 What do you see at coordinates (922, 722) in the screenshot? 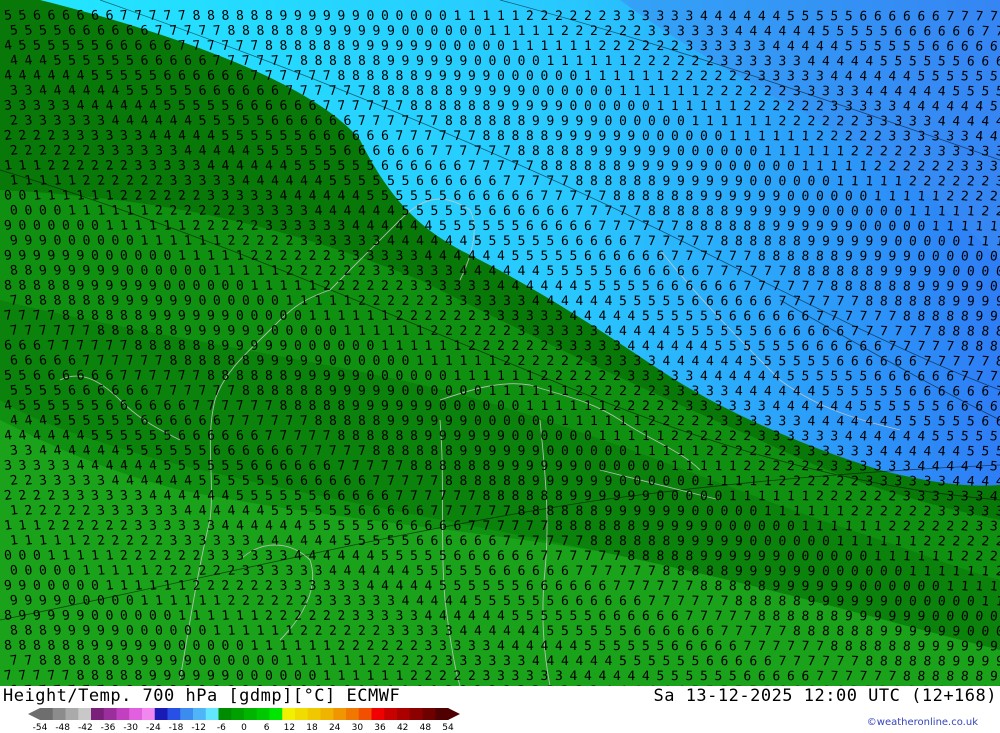
I see `credit-link: ©weatheronline.co.uk` at bounding box center [922, 722].